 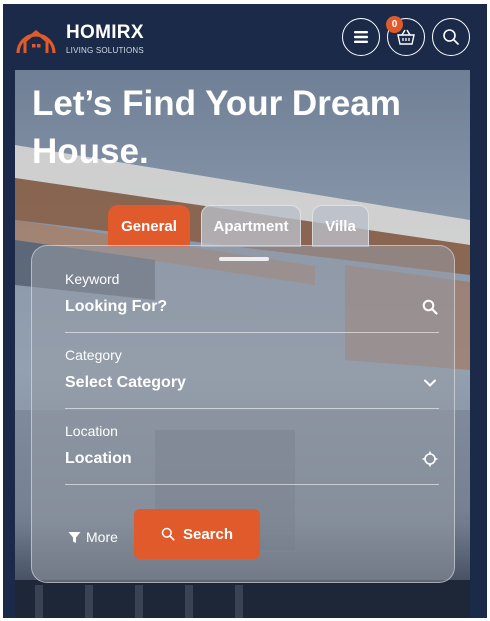 What do you see at coordinates (92, 279) in the screenshot?
I see `keyword-label: Keyword` at bounding box center [92, 279].